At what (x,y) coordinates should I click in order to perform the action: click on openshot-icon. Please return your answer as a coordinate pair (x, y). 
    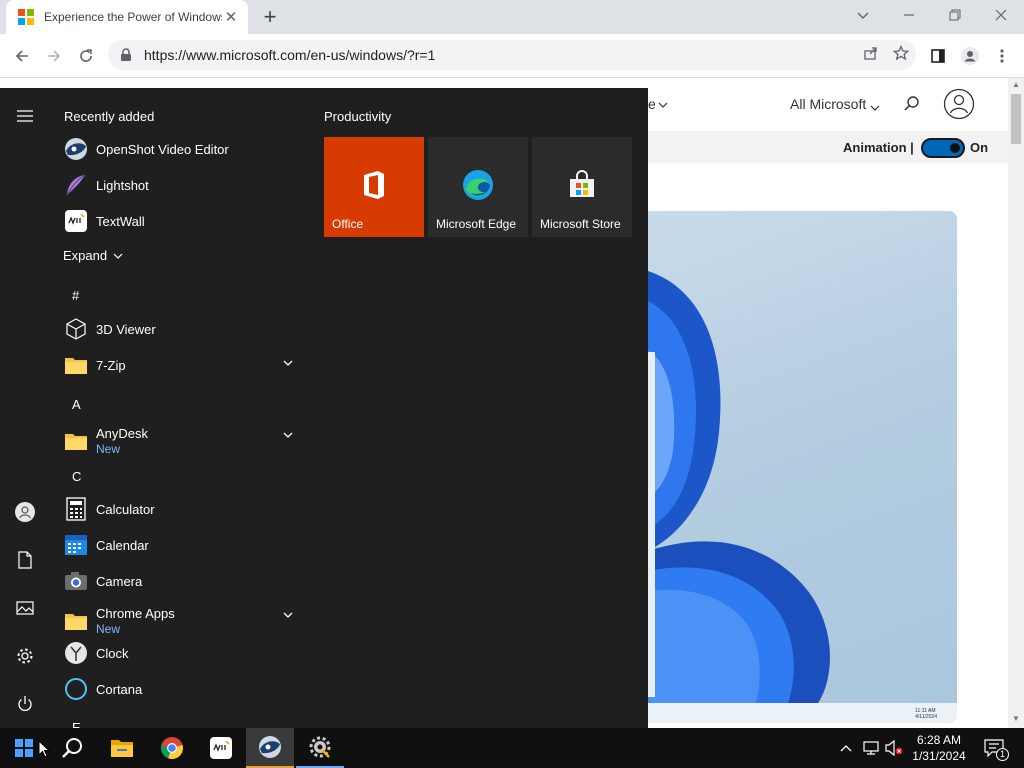
    Looking at the image, I should click on (270, 747).